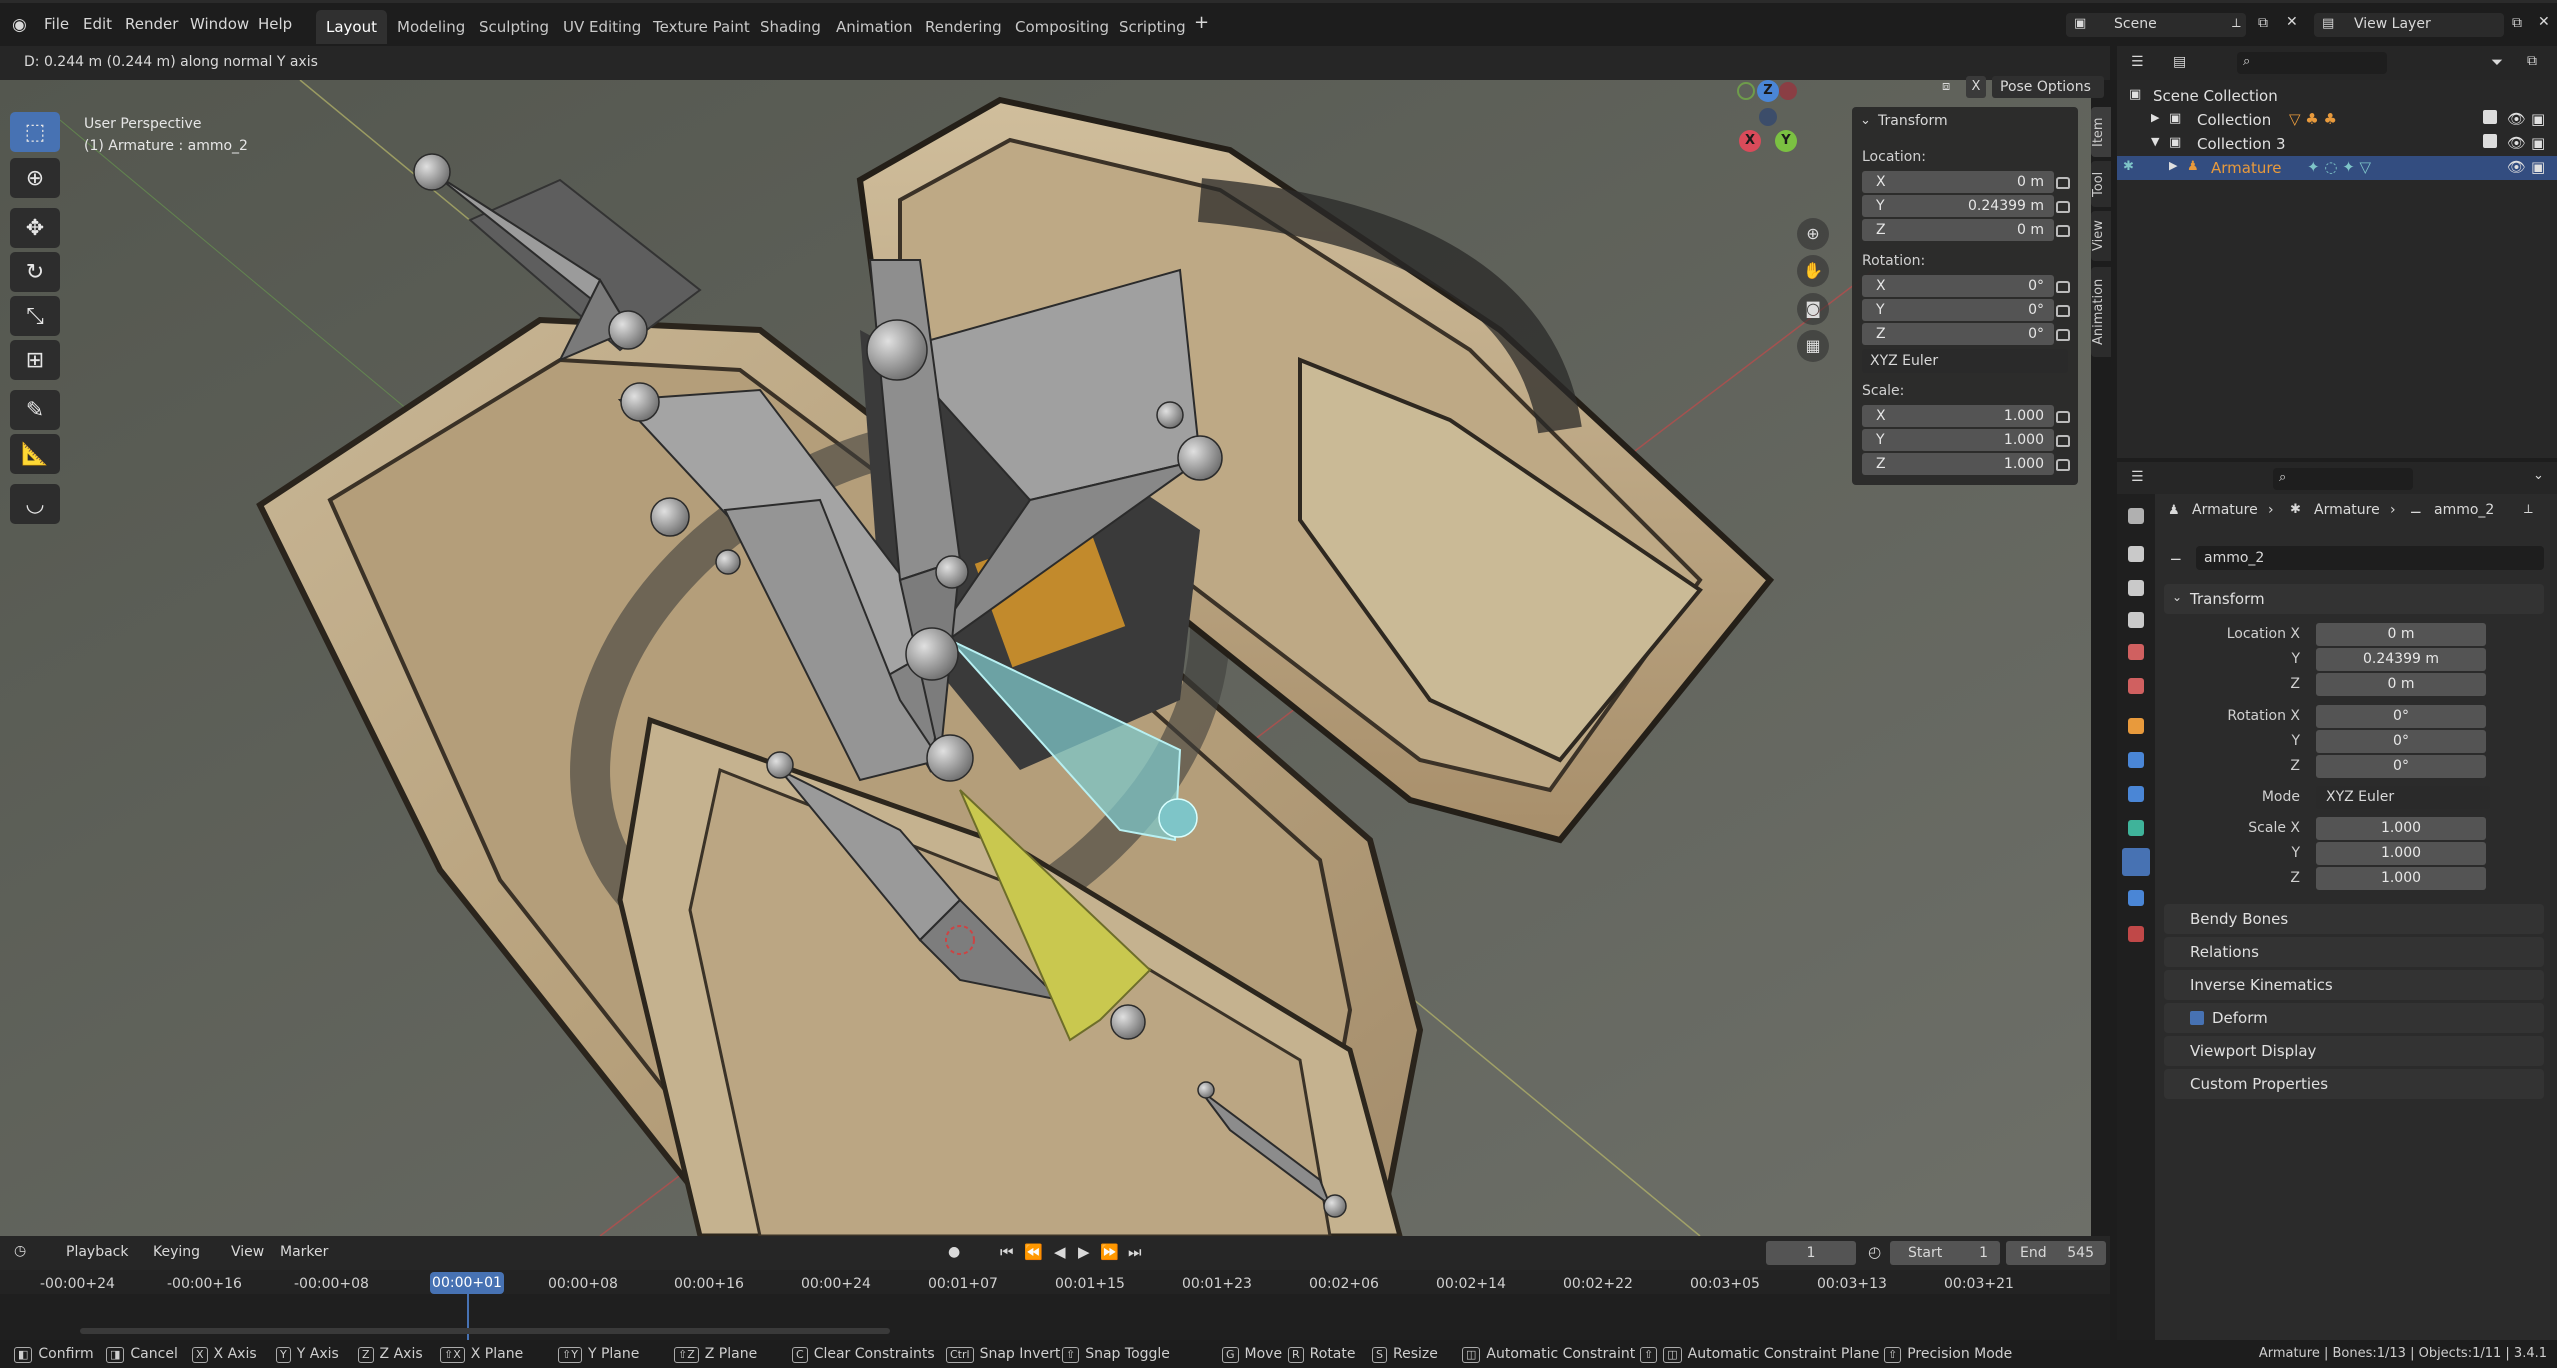 Image resolution: width=2557 pixels, height=1368 pixels. What do you see at coordinates (2354, 1084) in the screenshot?
I see `custom-properties-panel: Custom Properties` at bounding box center [2354, 1084].